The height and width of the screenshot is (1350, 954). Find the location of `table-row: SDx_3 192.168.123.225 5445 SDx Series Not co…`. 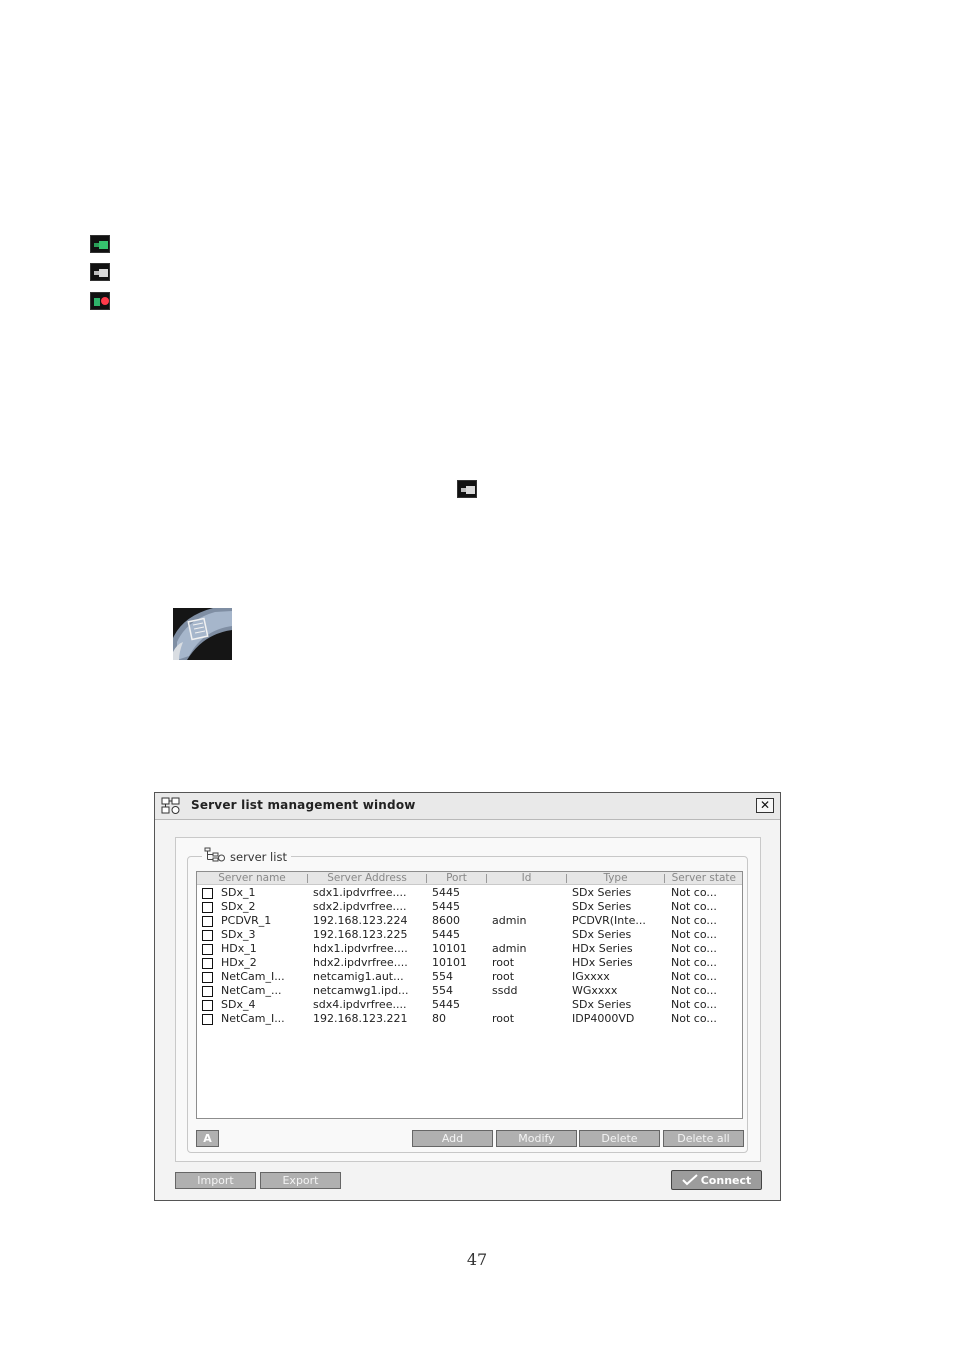

table-row: SDx_3 192.168.123.225 5445 SDx Series Not co… is located at coordinates (469, 935).